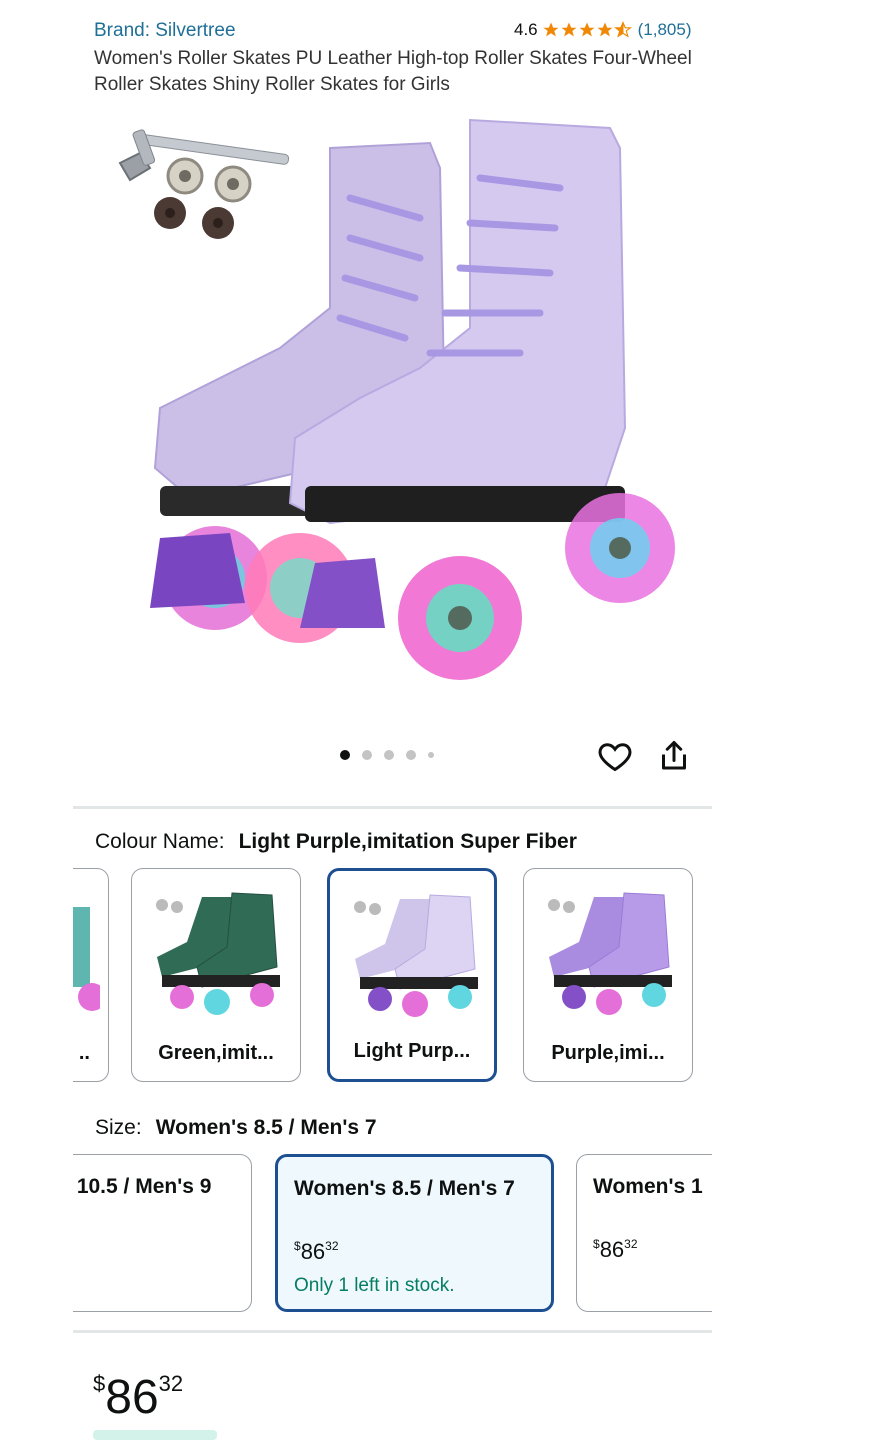 The image size is (889, 1440). I want to click on size-selected-value: Women's 8.5 / Men's 7, so click(266, 1127).